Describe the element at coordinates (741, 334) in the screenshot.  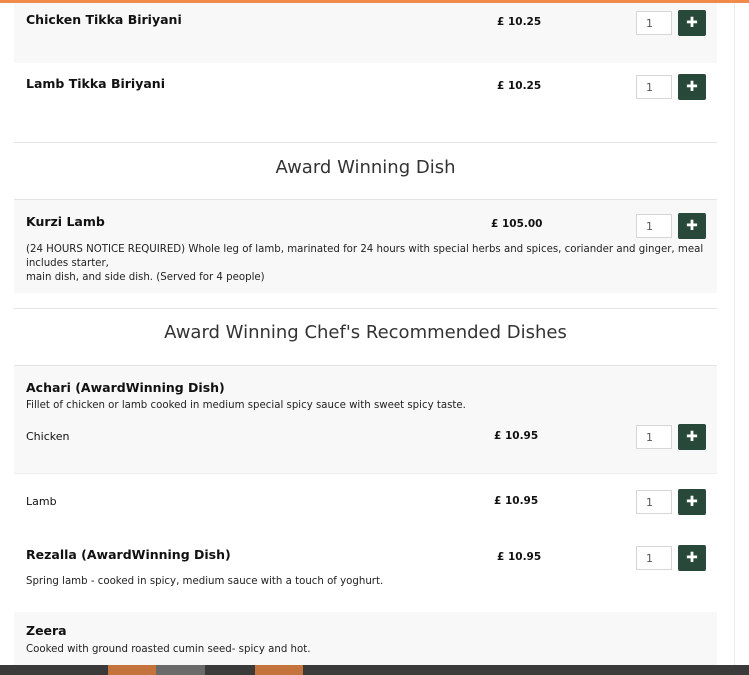
I see `page-scrollbar` at that location.